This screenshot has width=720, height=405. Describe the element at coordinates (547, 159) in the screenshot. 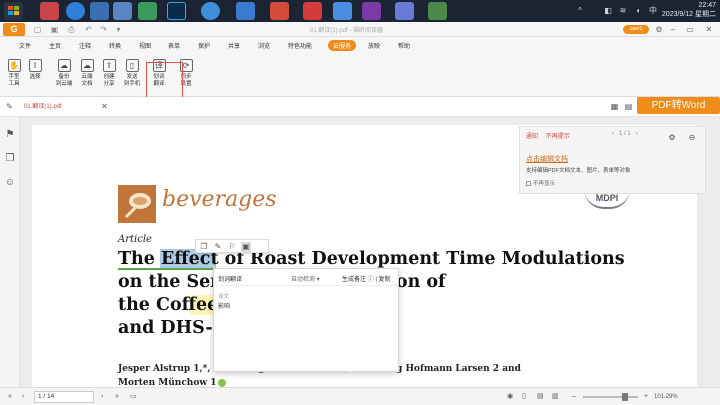

I see `edit-document-link: 点击编辑文档` at that location.